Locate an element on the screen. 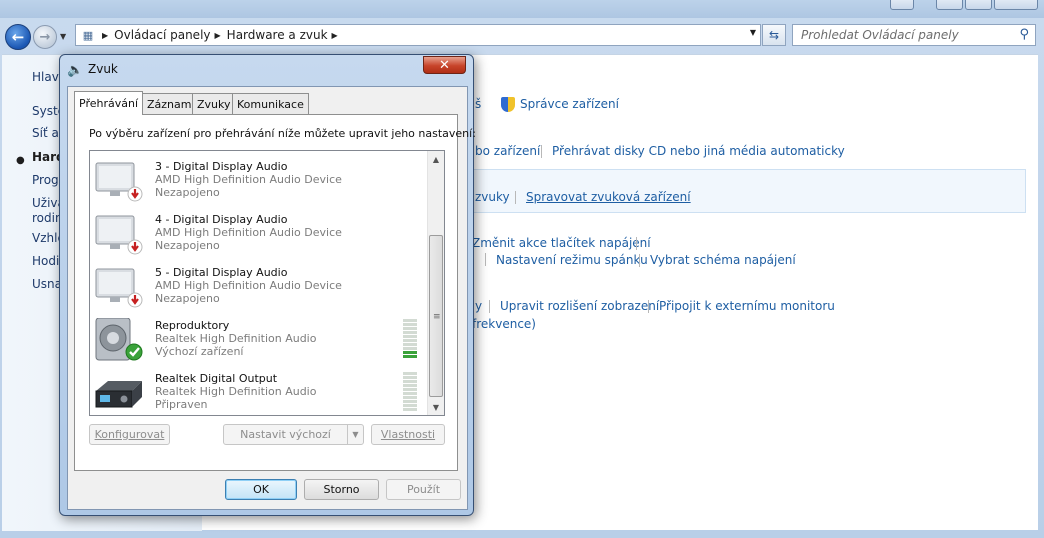 This screenshot has width=1044, height=538. configure-button: Konfigurovat is located at coordinates (129, 434).